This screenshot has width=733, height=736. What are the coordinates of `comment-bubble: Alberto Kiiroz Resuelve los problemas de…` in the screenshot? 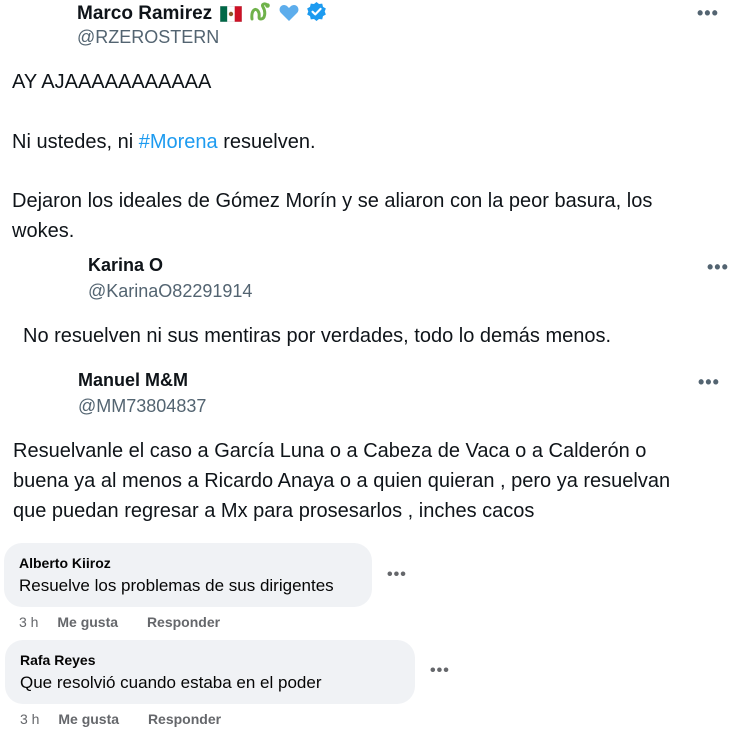 It's located at (188, 575).